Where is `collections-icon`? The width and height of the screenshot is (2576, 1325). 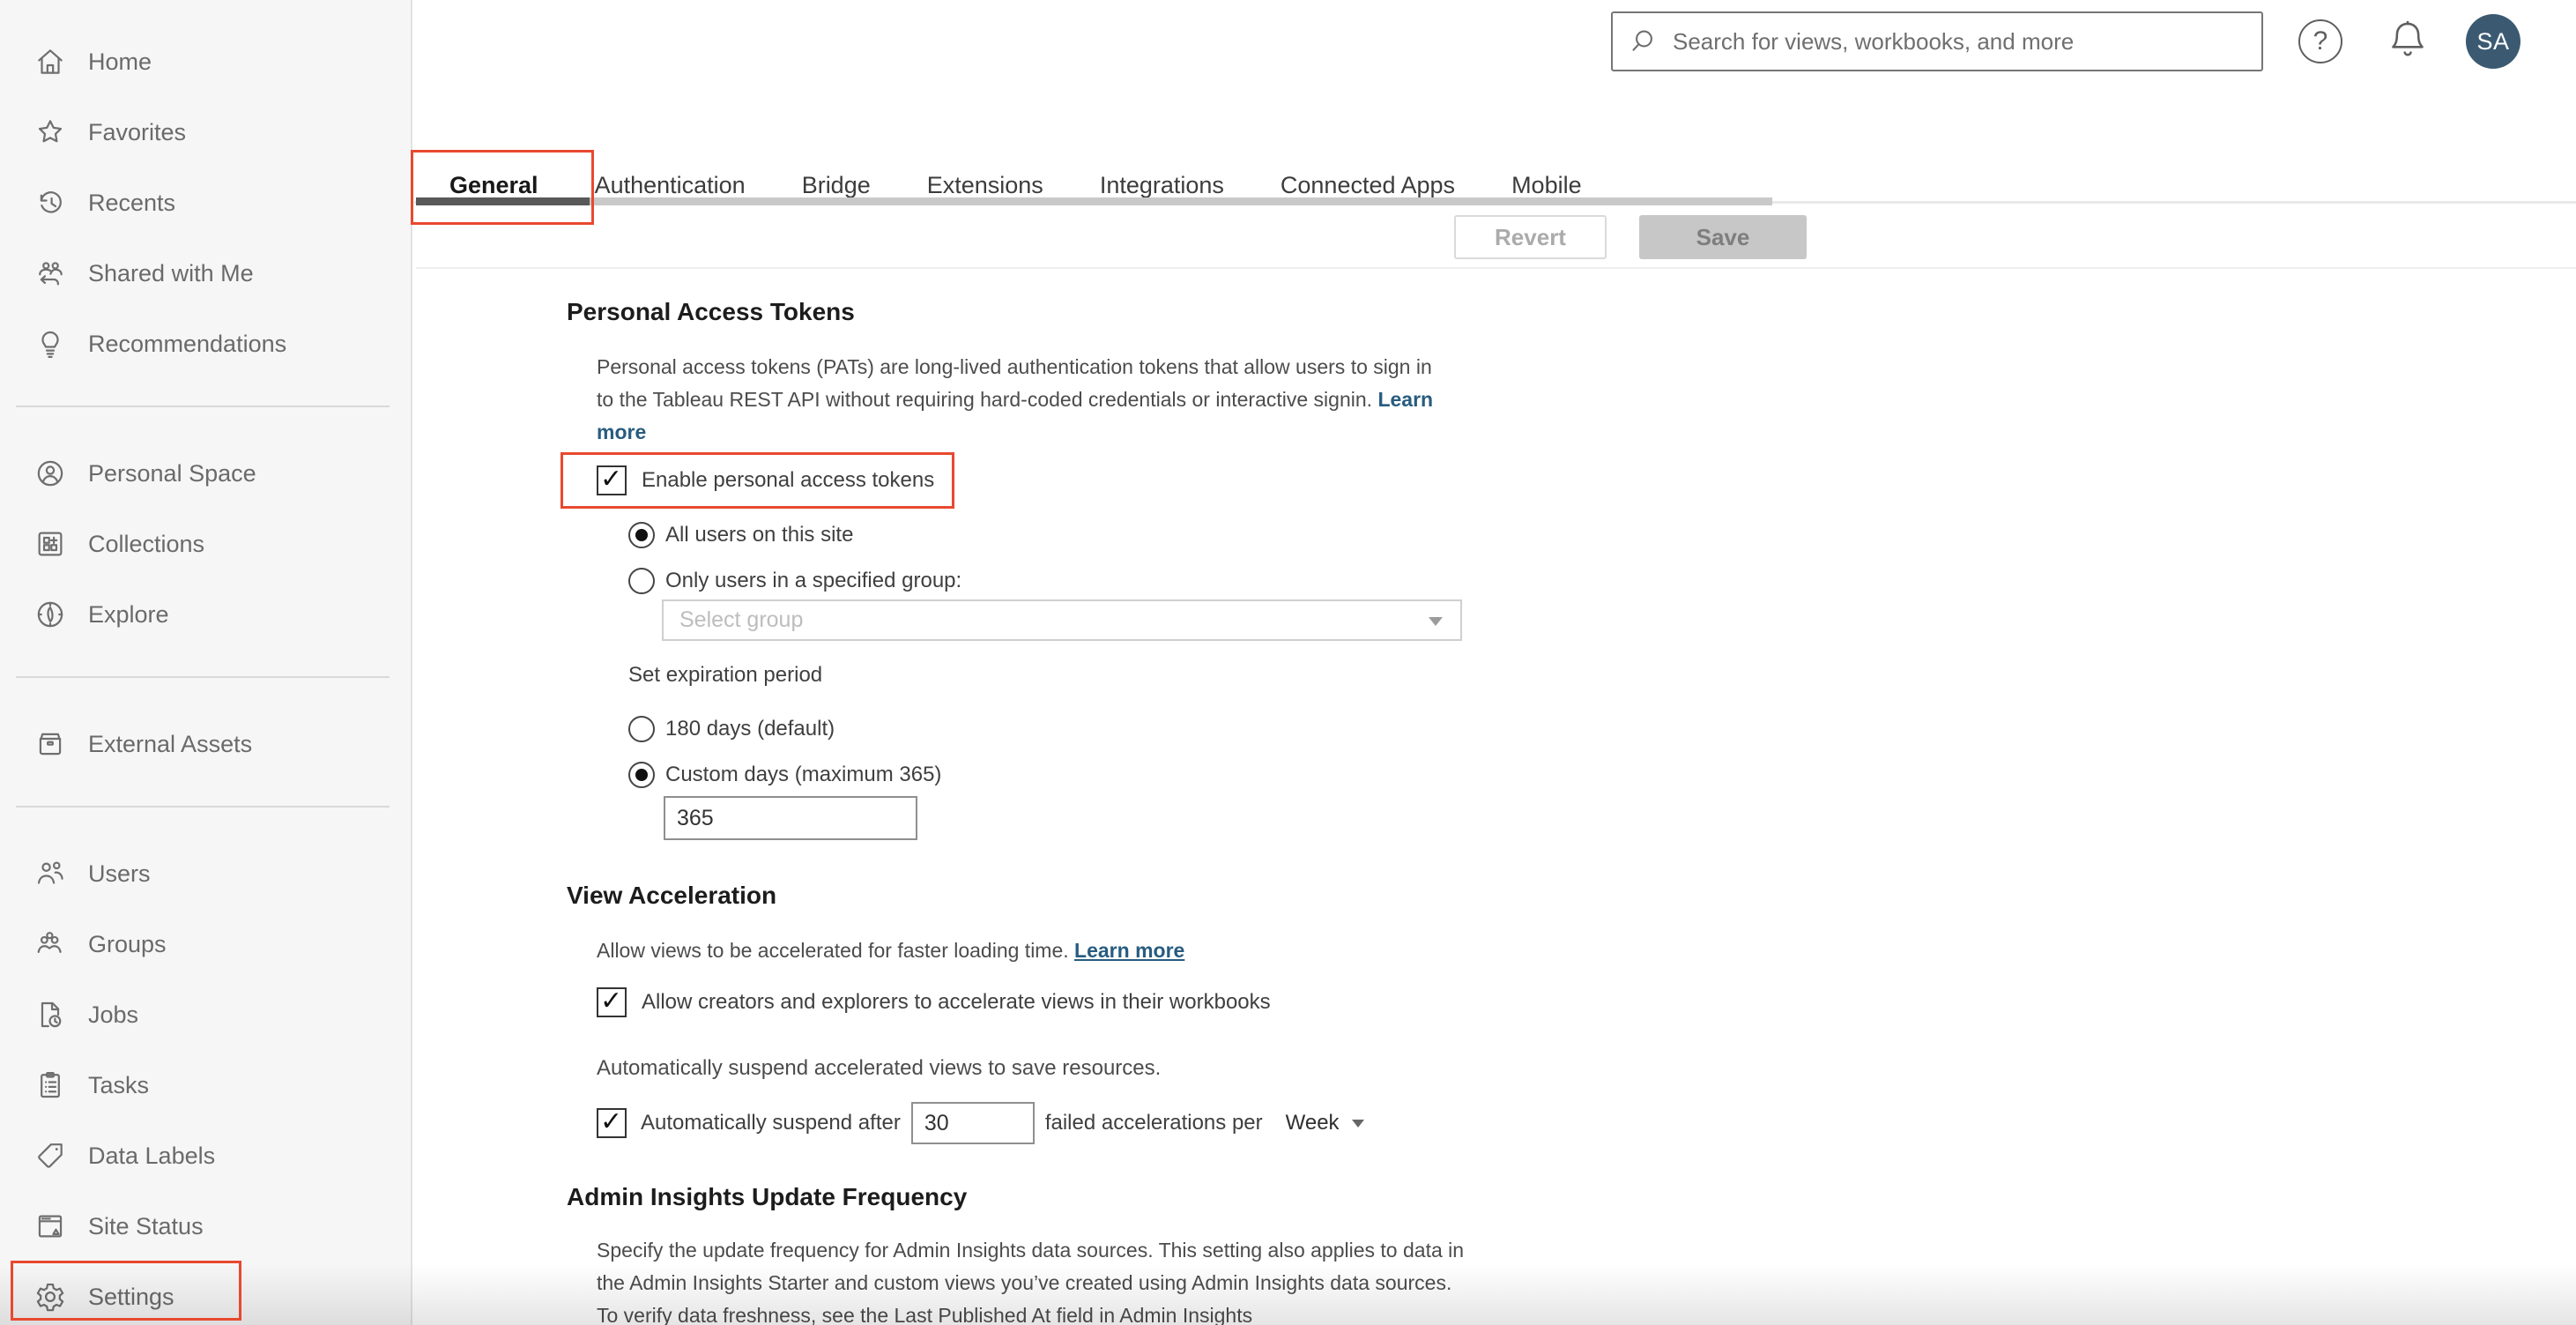 collections-icon is located at coordinates (50, 544).